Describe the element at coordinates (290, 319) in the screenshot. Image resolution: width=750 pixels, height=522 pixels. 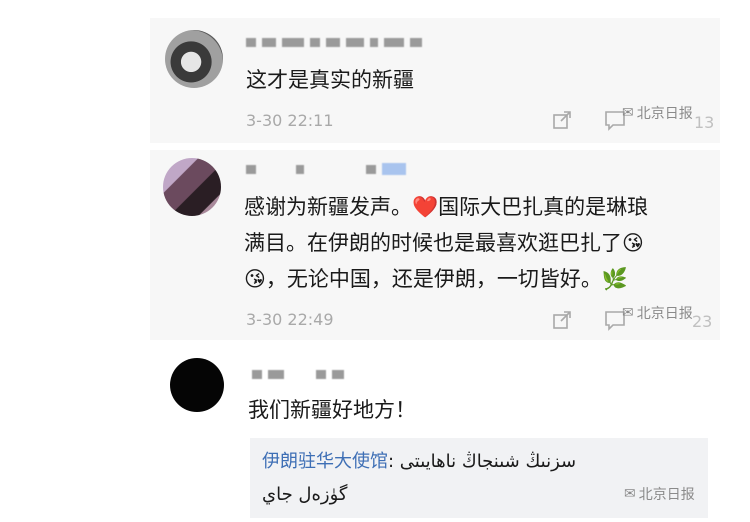
I see `comment-time: 3-30 22:49` at that location.